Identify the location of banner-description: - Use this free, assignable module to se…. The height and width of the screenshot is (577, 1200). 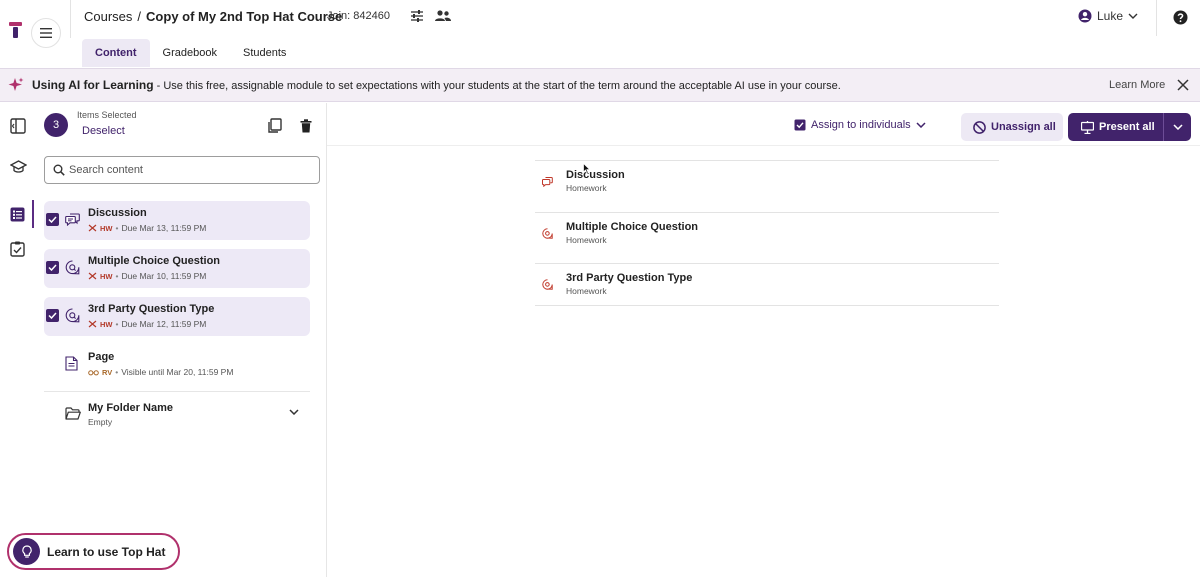
(497, 86).